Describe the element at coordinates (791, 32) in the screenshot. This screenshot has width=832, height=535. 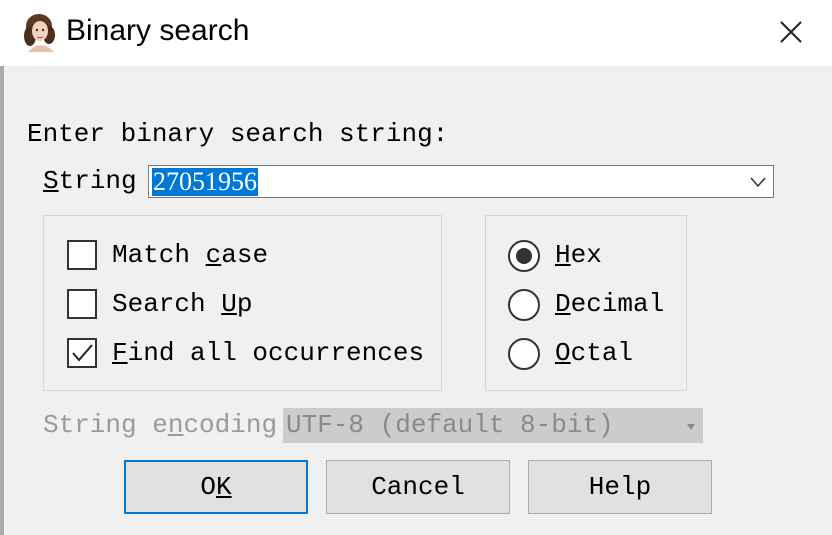
I see `close-icon` at that location.